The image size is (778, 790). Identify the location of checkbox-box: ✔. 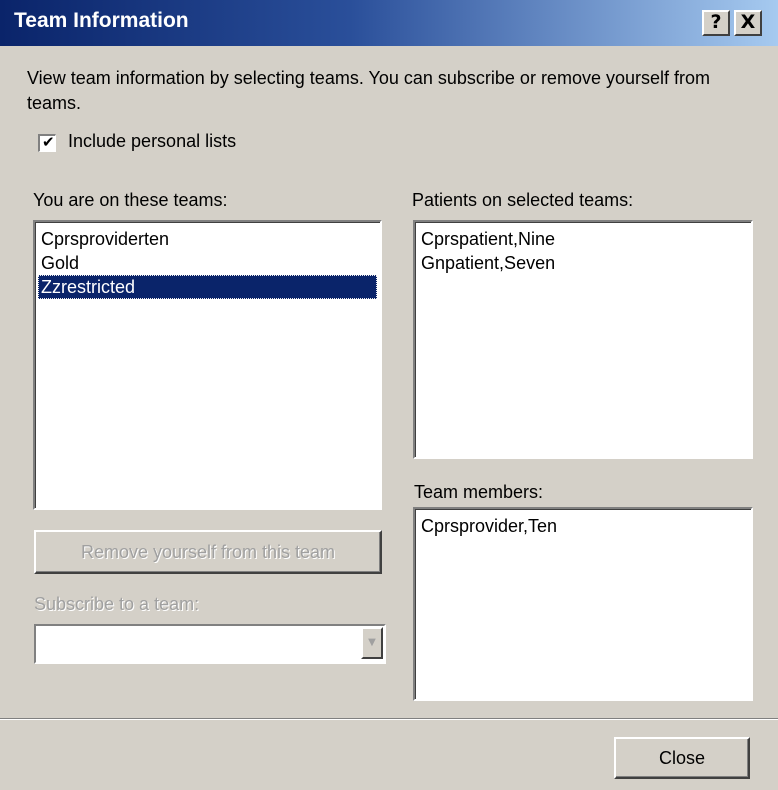
(47, 142).